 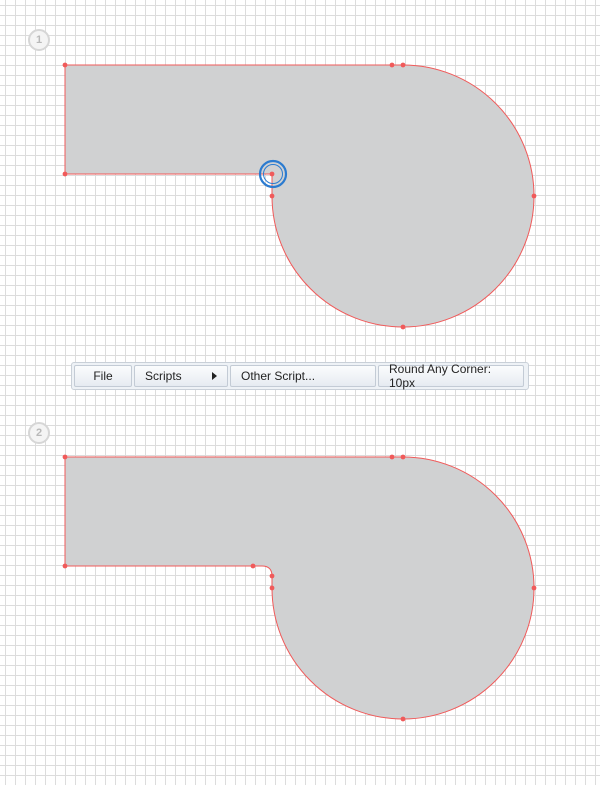 I want to click on menu-round-any-corner: Round Any Corner: 10px, so click(x=451, y=376).